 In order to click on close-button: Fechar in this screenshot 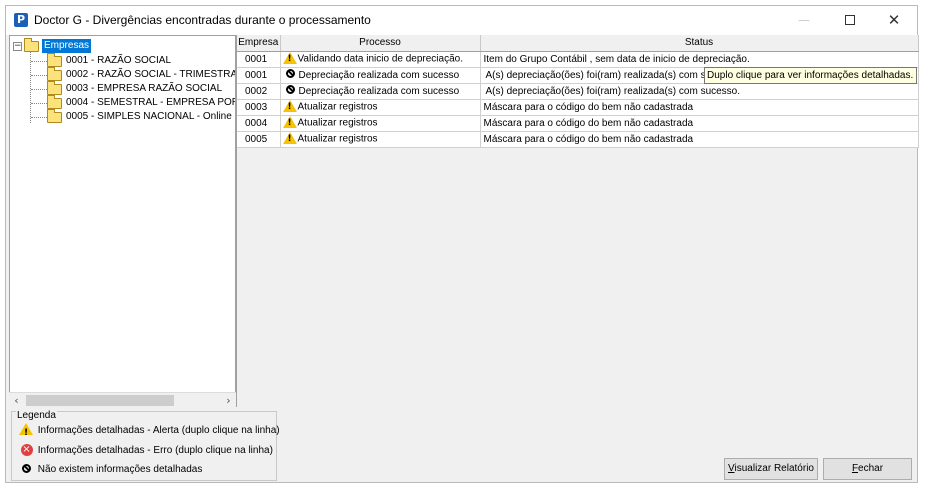, I will do `click(867, 469)`.